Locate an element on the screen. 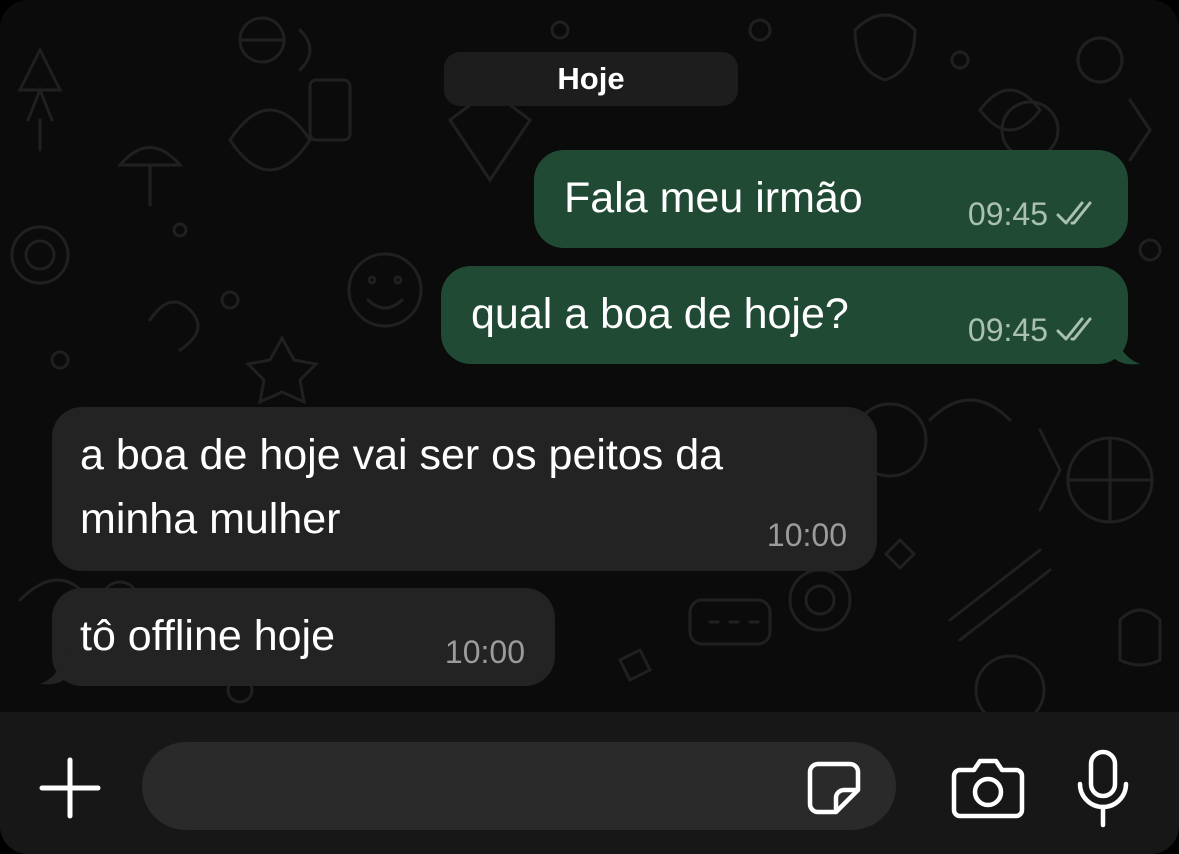 The image size is (1179, 854). incoming-message: tô offline hoje 10:00 is located at coordinates (303, 637).